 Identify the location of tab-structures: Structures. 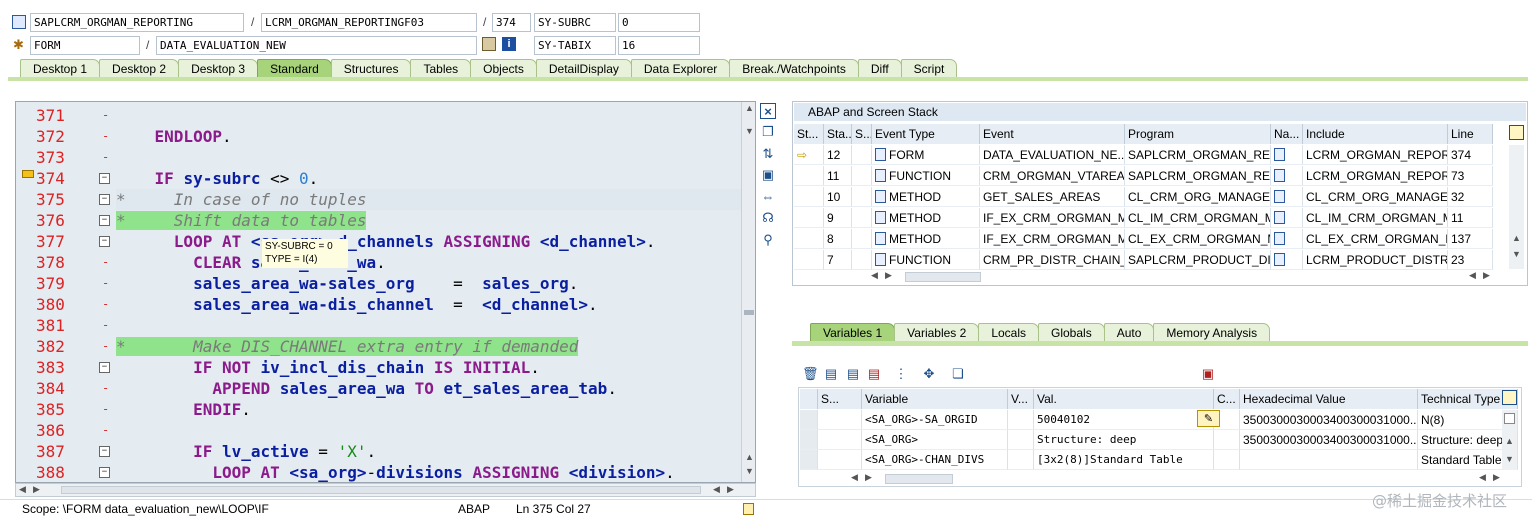
(371, 68).